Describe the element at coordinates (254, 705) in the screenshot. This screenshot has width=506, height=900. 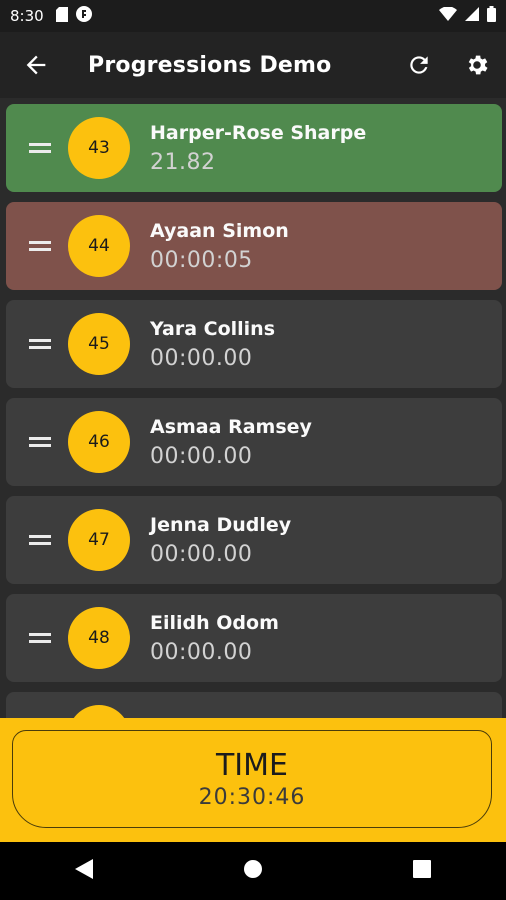
I see `list-item: 49` at that location.